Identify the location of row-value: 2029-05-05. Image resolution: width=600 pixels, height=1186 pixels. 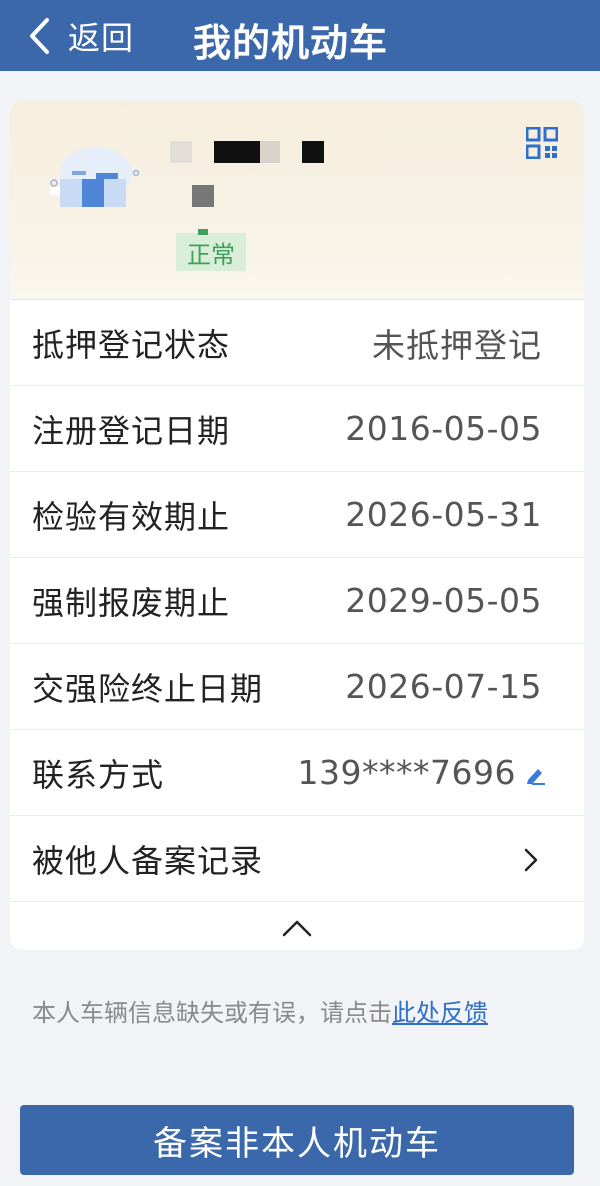
(443, 600).